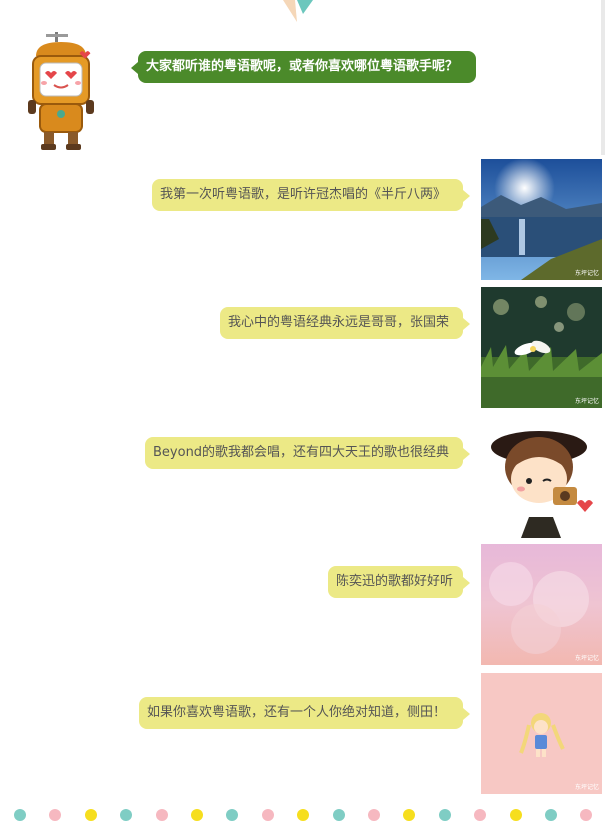  Describe the element at coordinates (541, 477) in the screenshot. I see `cartoon-boy-image: 东坪记忆` at that location.